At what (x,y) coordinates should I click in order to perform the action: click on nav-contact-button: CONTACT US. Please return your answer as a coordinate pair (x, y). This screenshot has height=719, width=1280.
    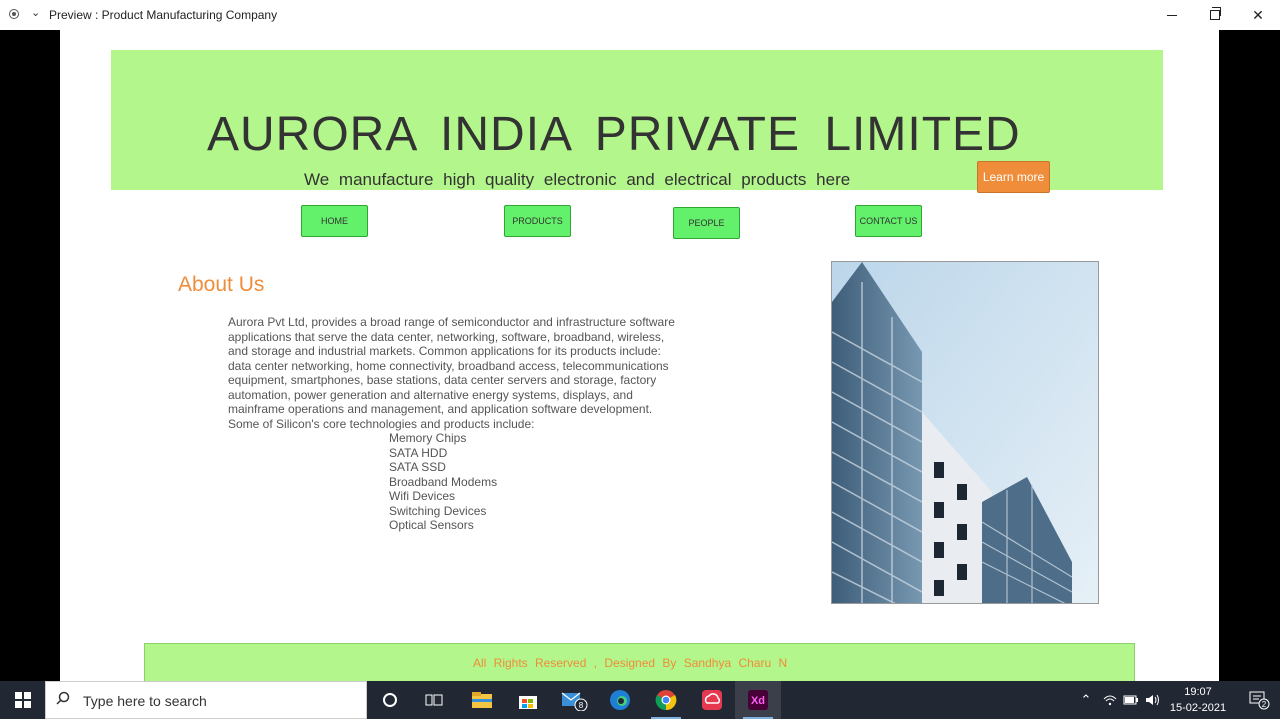
    Looking at the image, I should click on (888, 221).